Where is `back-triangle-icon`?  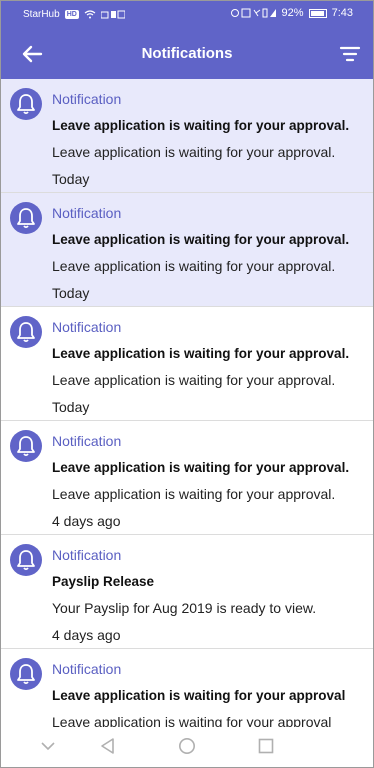
back-triangle-icon is located at coordinates (108, 746).